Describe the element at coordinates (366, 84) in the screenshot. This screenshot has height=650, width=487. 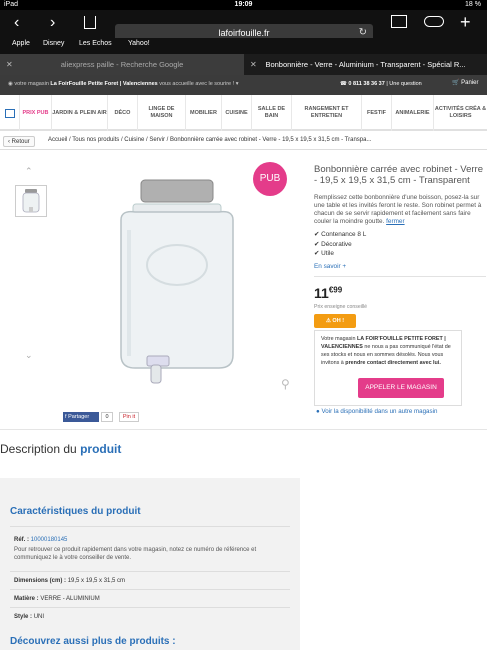
I see `phone-number: 0 811 38 36 37` at that location.